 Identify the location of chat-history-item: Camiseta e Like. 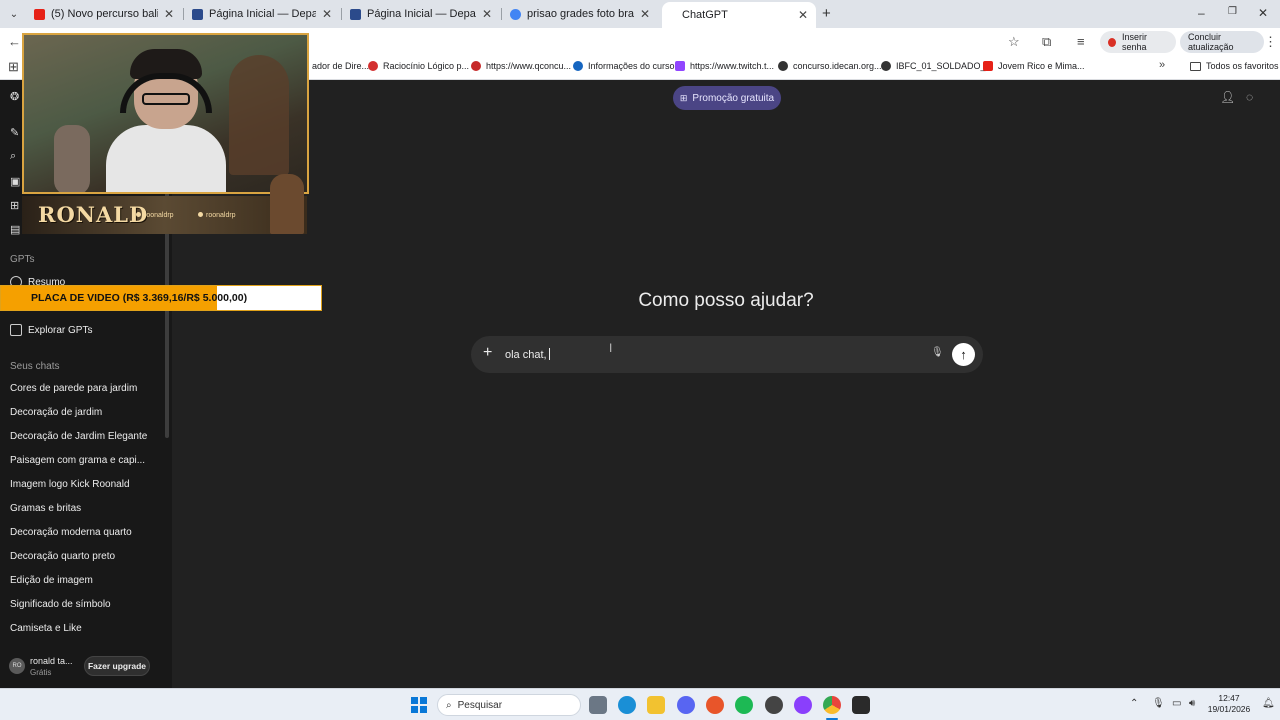
(85, 628).